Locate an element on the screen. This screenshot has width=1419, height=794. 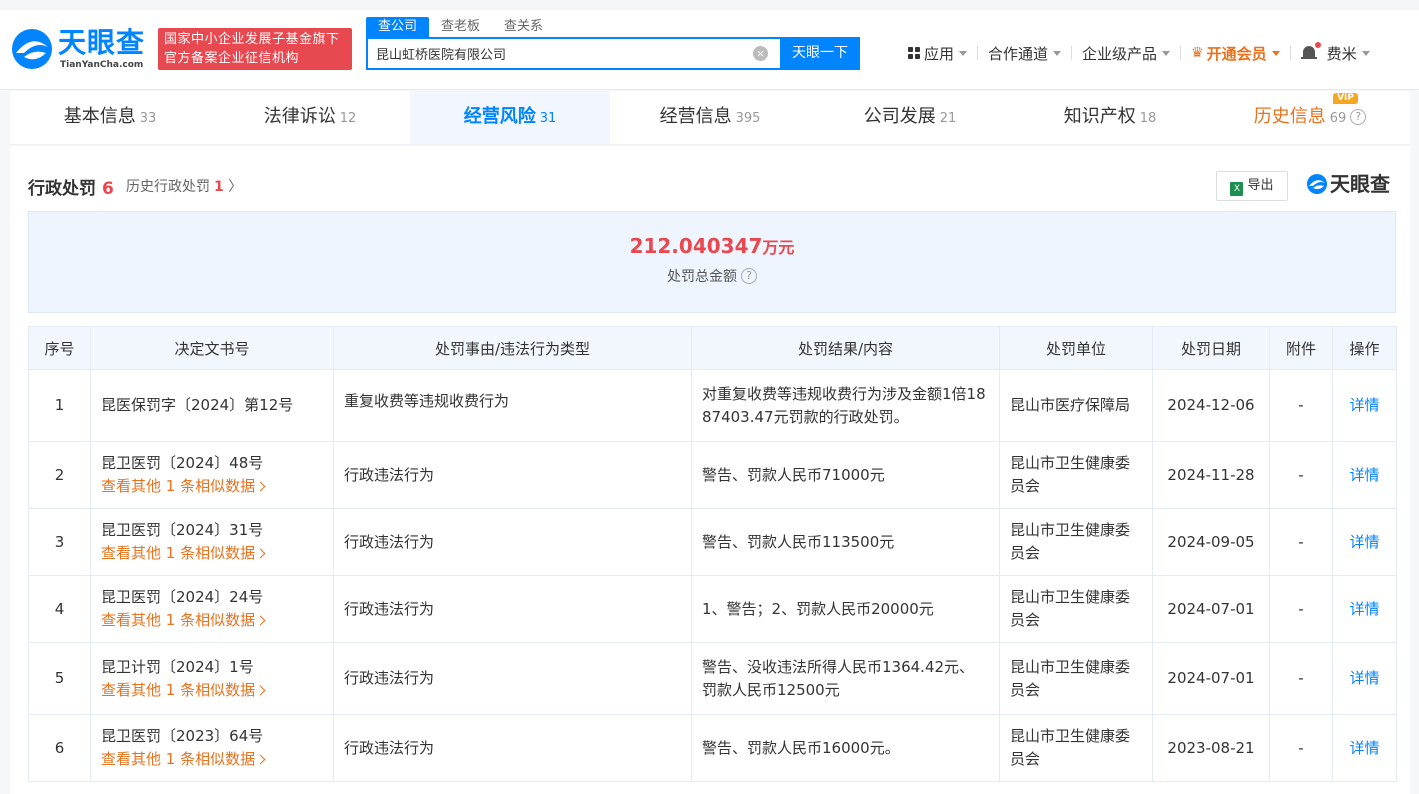
cell-no: 4 is located at coordinates (59, 609).